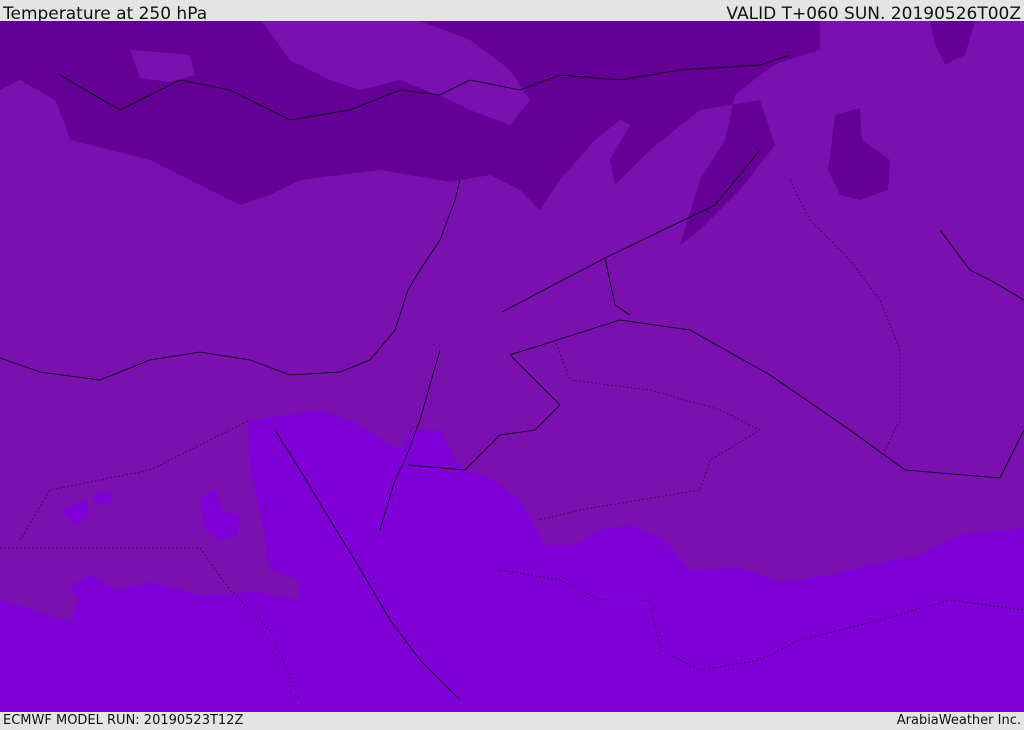 Image resolution: width=1024 pixels, height=730 pixels. What do you see at coordinates (958, 720) in the screenshot?
I see `credit: ArabiaWeather Inc.` at bounding box center [958, 720].